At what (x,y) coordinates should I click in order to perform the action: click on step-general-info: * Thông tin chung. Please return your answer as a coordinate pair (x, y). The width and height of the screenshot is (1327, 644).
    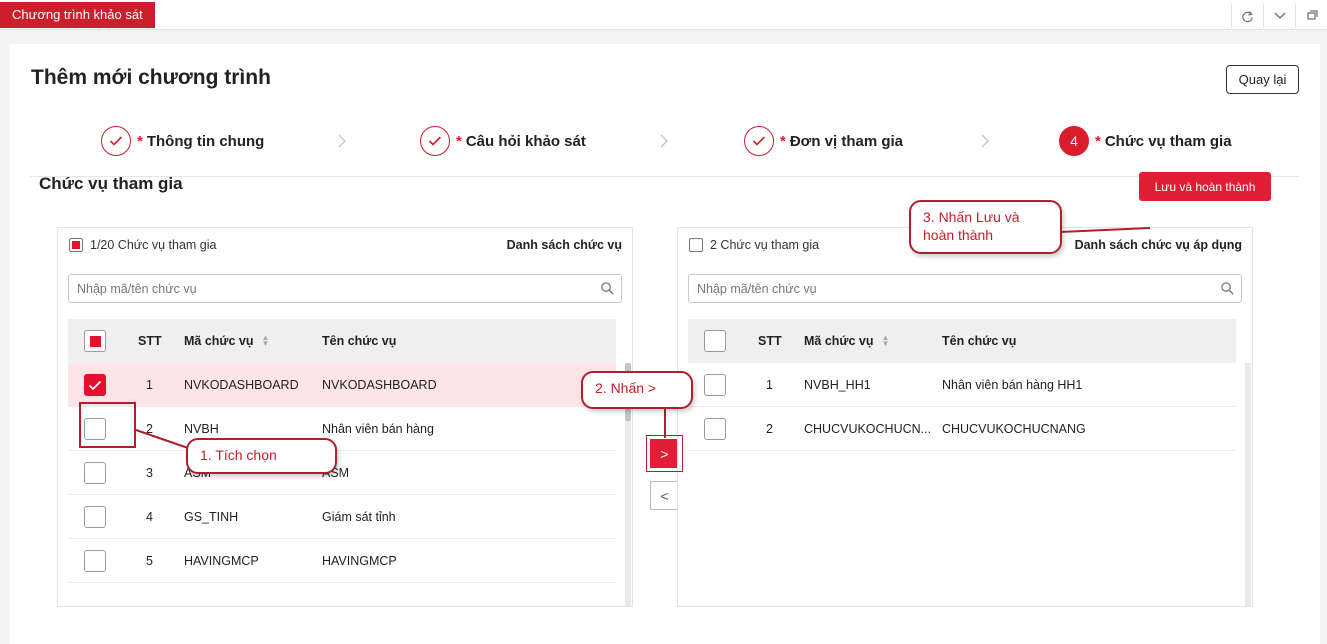
    Looking at the image, I should click on (182, 141).